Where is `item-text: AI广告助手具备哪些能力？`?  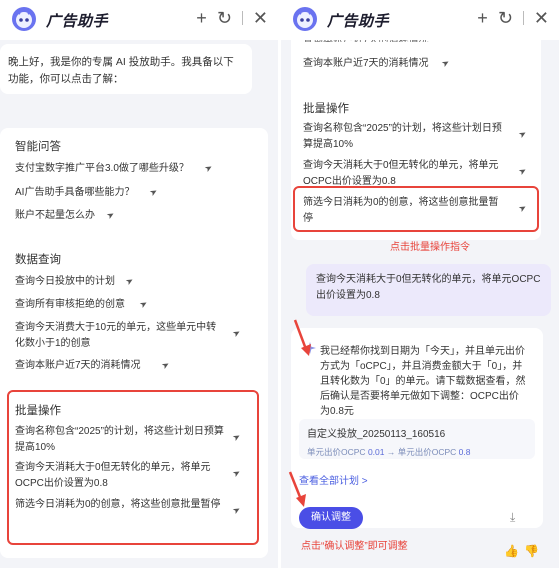
item-text: AI广告助手具备哪些能力？ is located at coordinates (75, 192).